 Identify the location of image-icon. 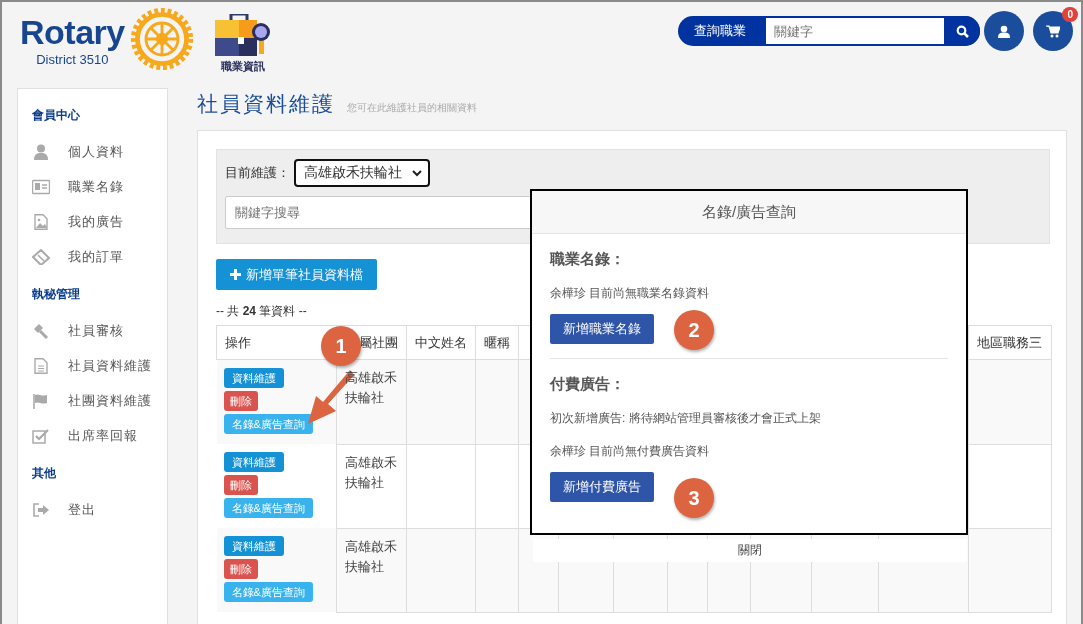
(41, 221).